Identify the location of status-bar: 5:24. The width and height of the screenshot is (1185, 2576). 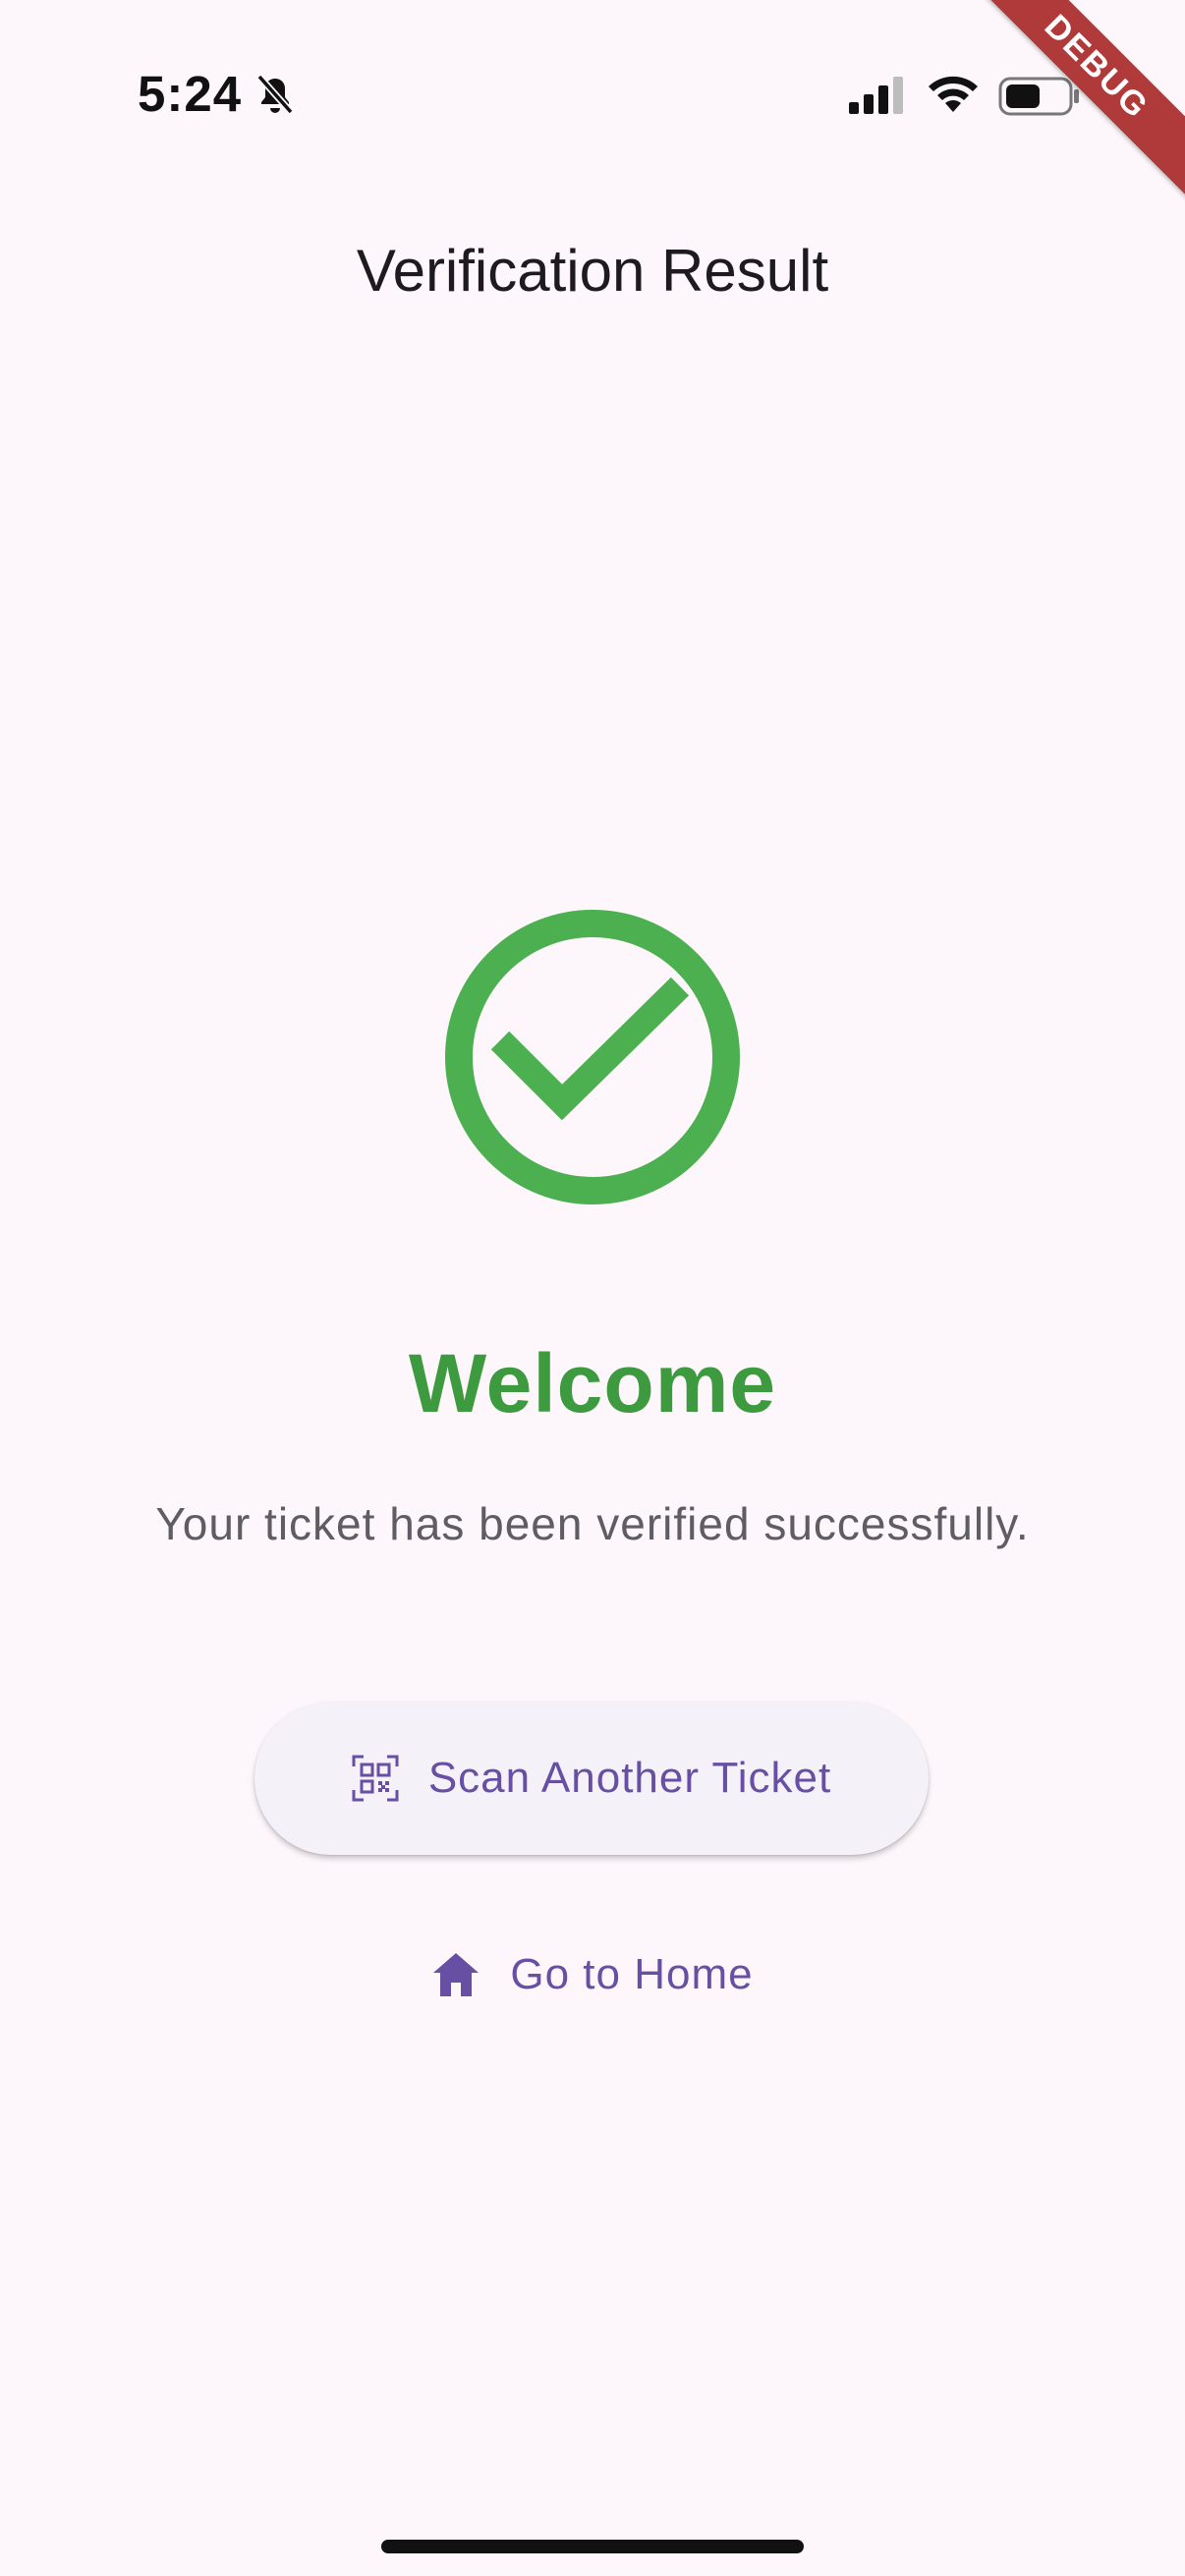
(592, 98).